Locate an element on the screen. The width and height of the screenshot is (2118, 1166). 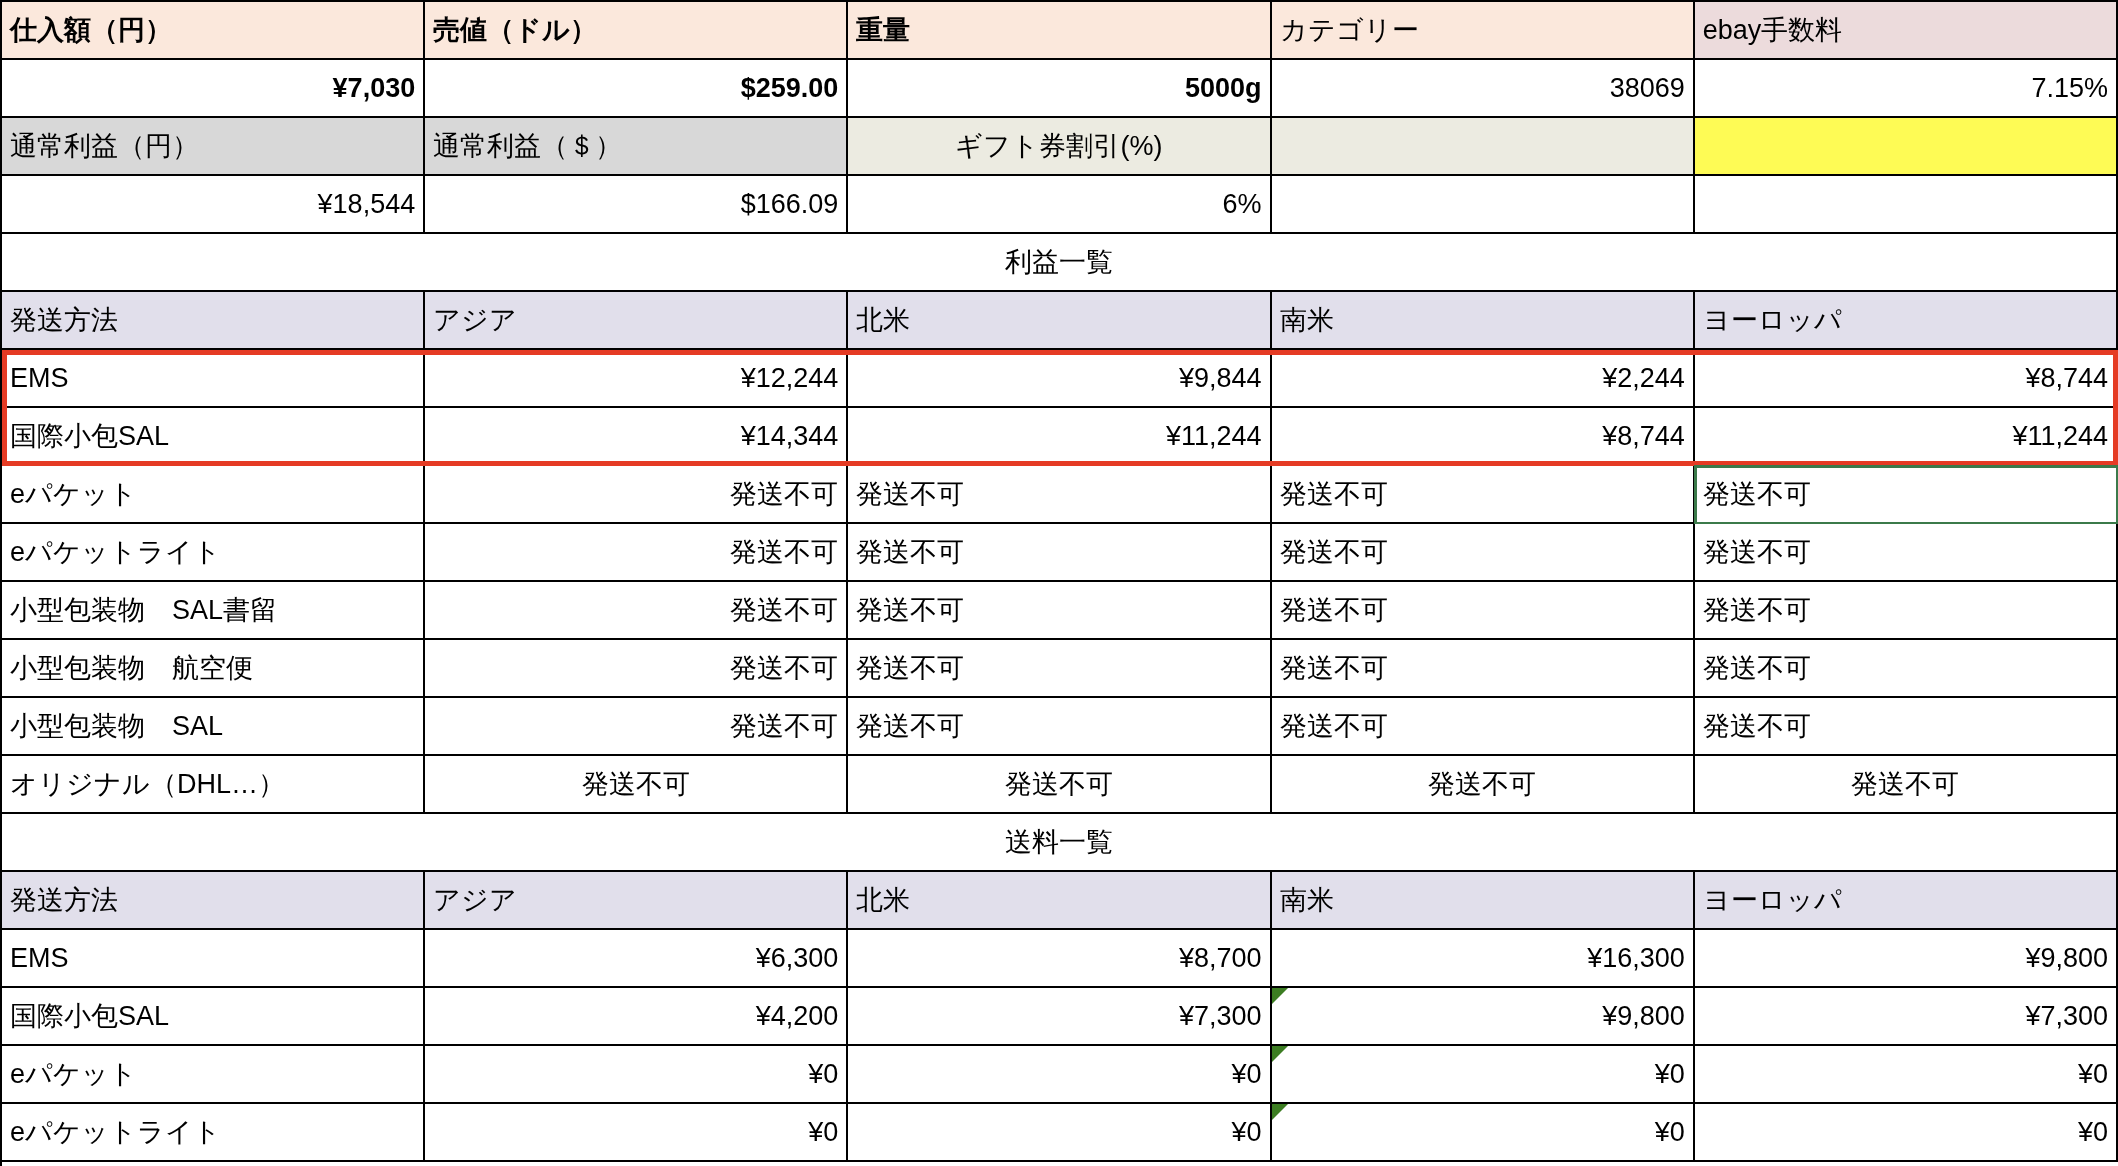
section-title: 送料一覧 is located at coordinates (1060, 843).